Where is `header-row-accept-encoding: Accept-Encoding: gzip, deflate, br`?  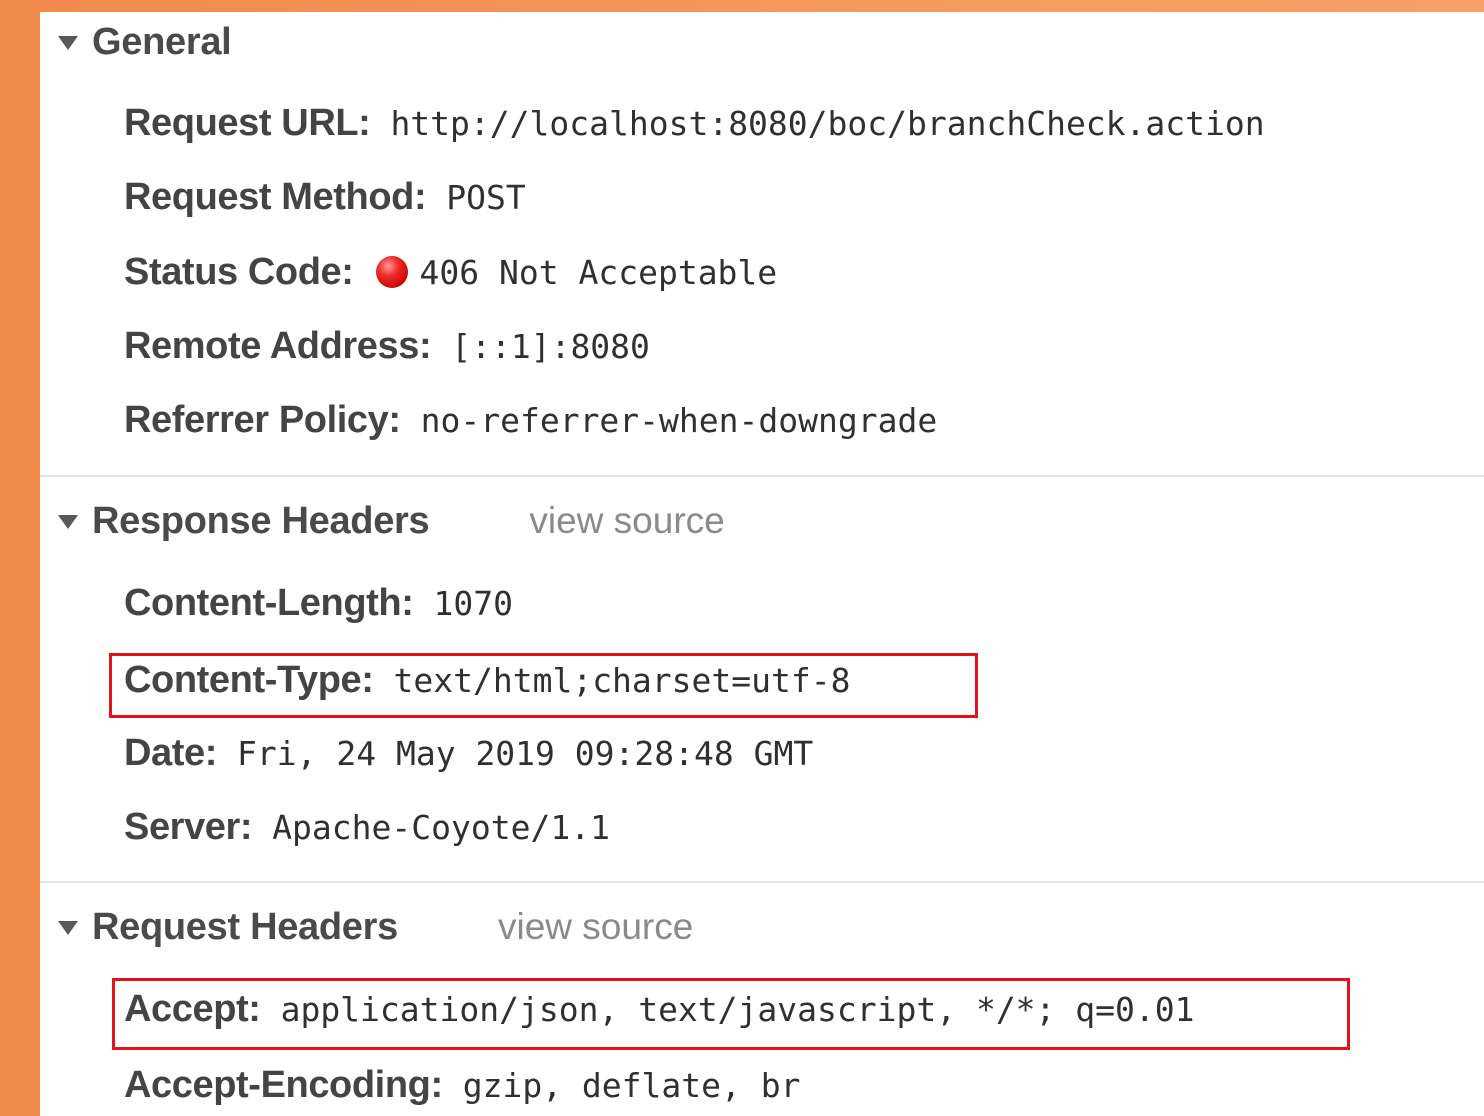
header-row-accept-encoding: Accept-Encoding: gzip, deflate, br is located at coordinates (462, 1085).